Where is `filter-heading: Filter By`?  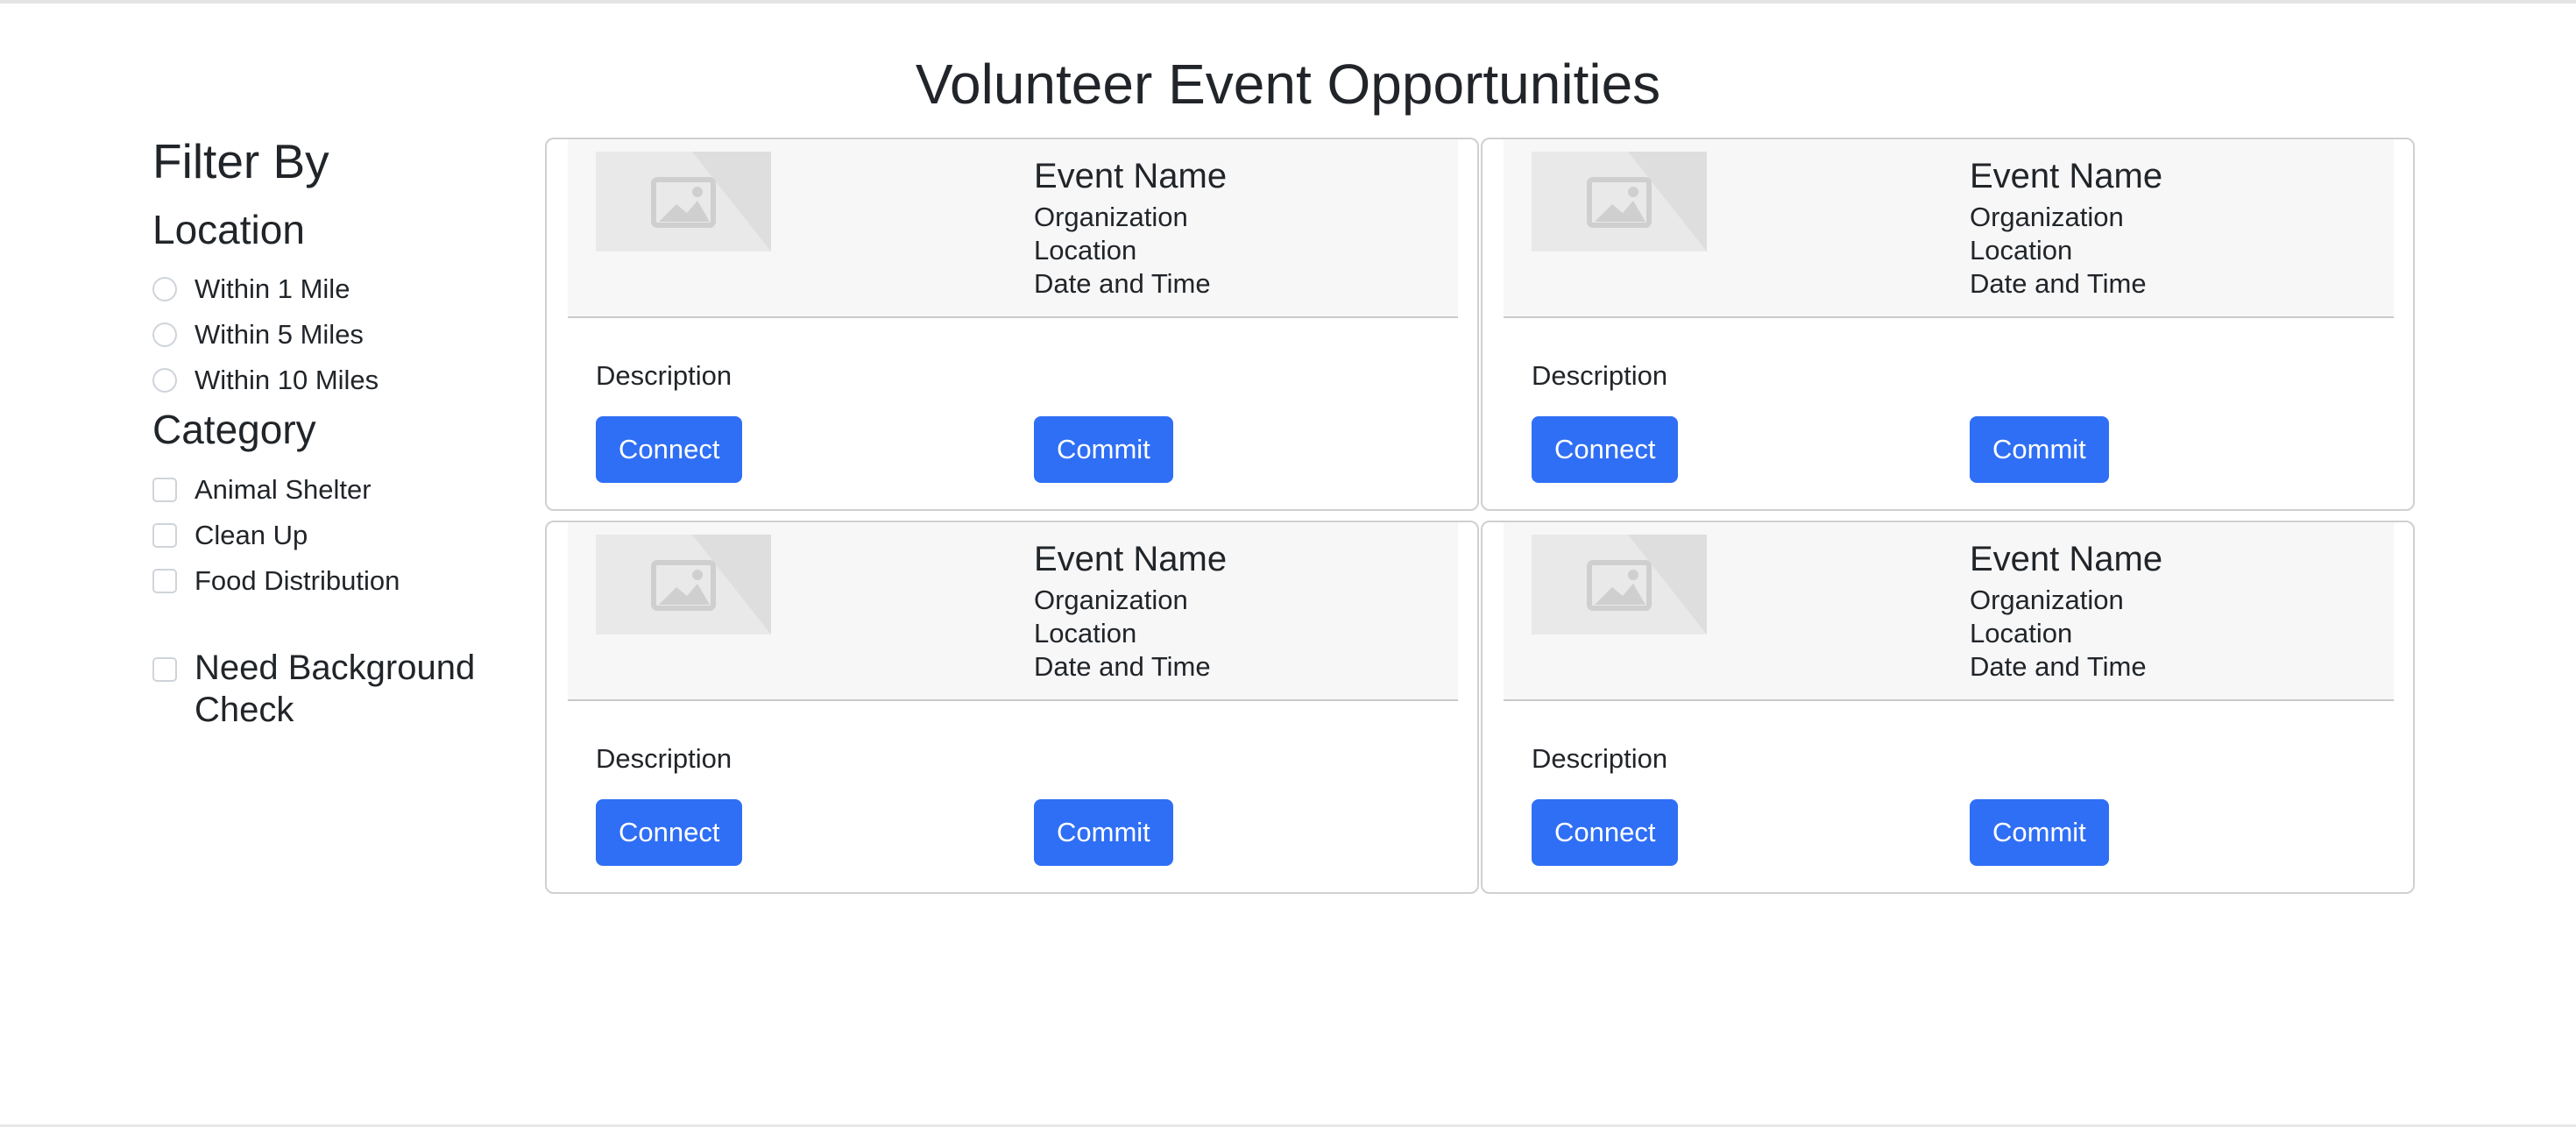
filter-heading: Filter By is located at coordinates (240, 161).